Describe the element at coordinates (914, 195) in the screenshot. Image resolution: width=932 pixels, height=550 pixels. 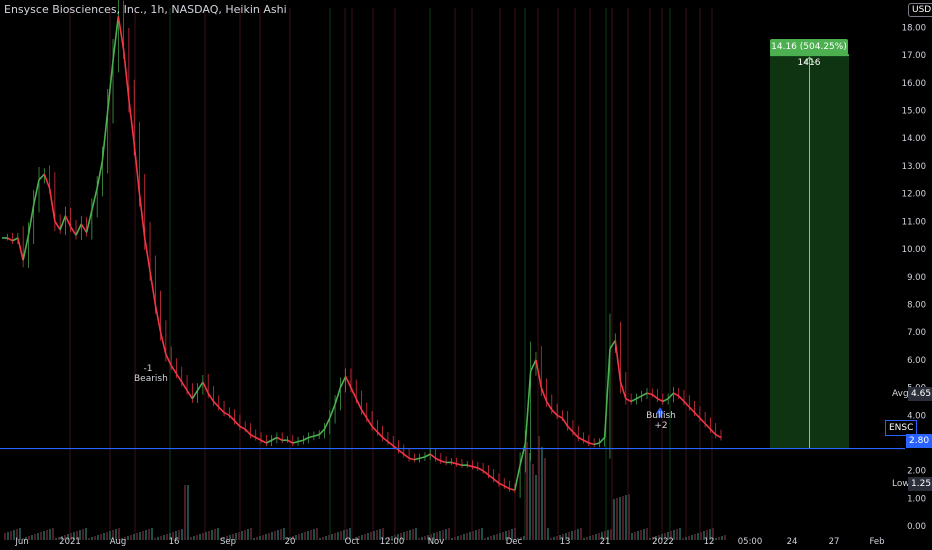
I see `y-tick-label: 12.00` at that location.